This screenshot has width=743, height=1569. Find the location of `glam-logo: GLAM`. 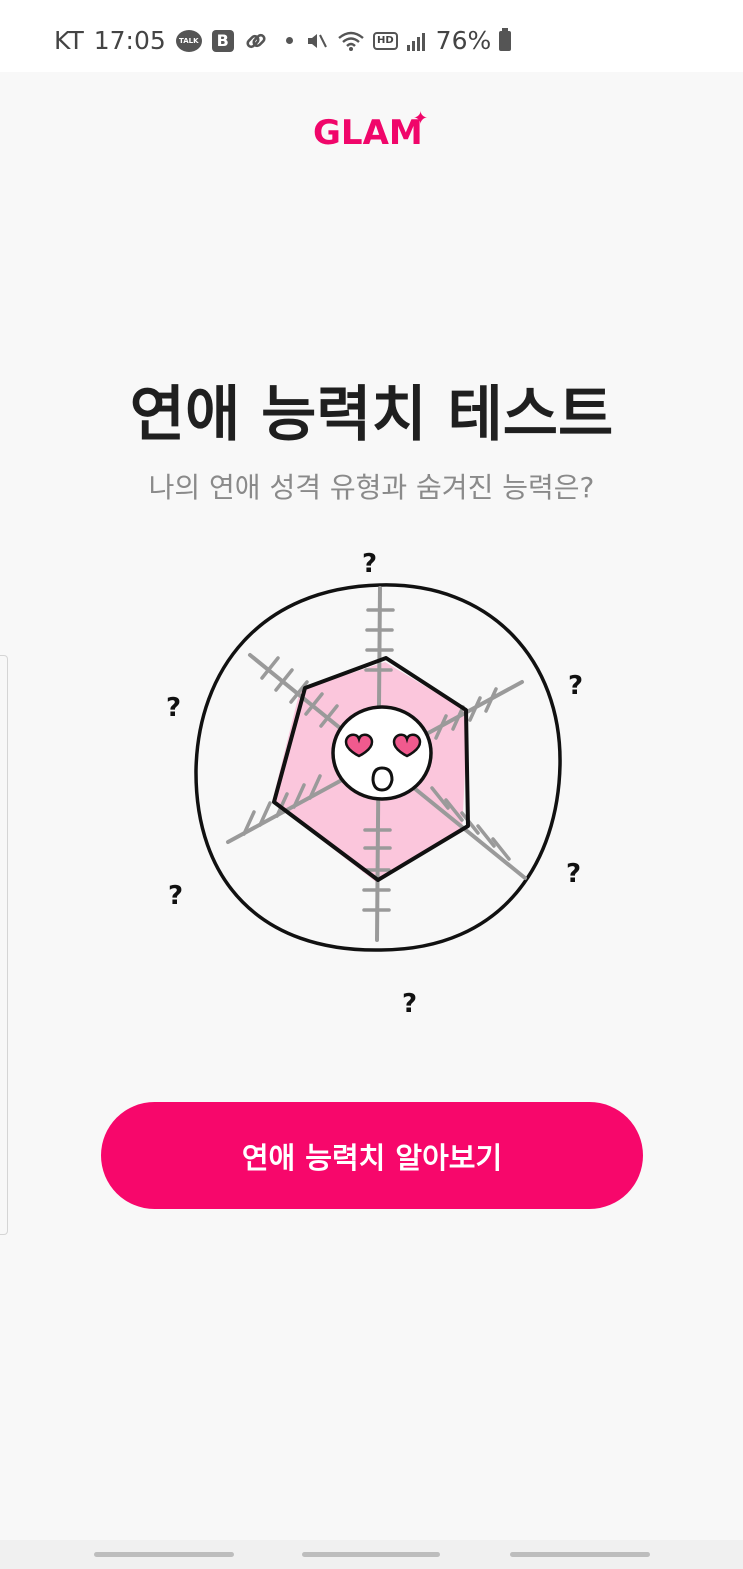

glam-logo: GLAM is located at coordinates (368, 133).